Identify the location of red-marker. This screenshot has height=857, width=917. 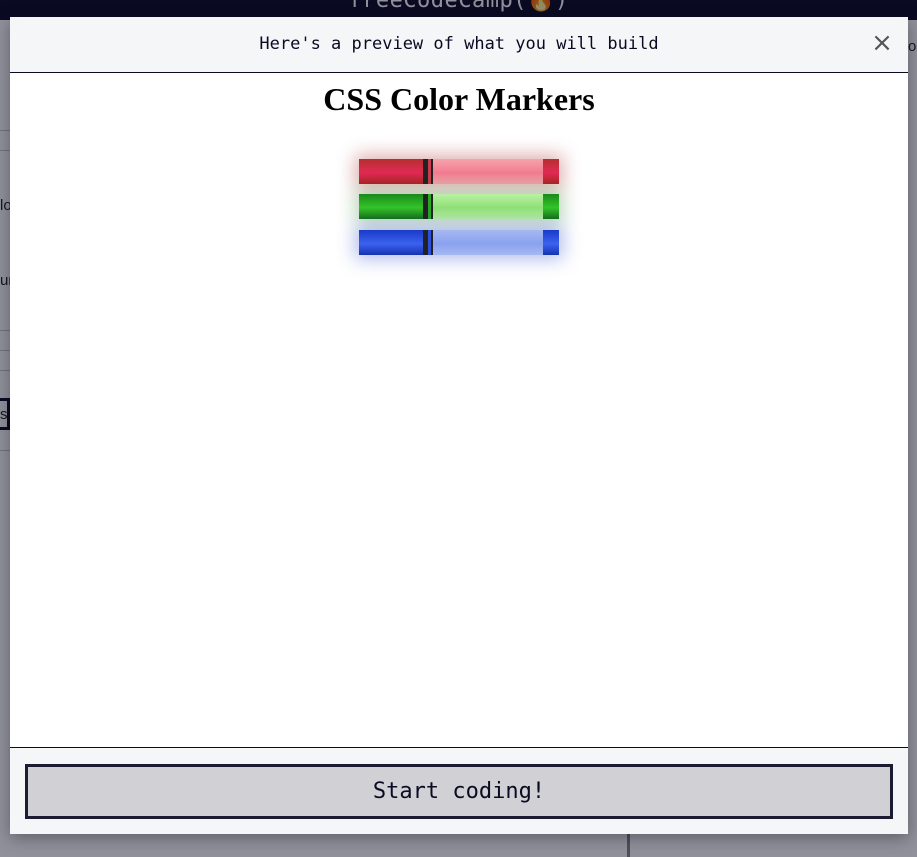
(459, 171).